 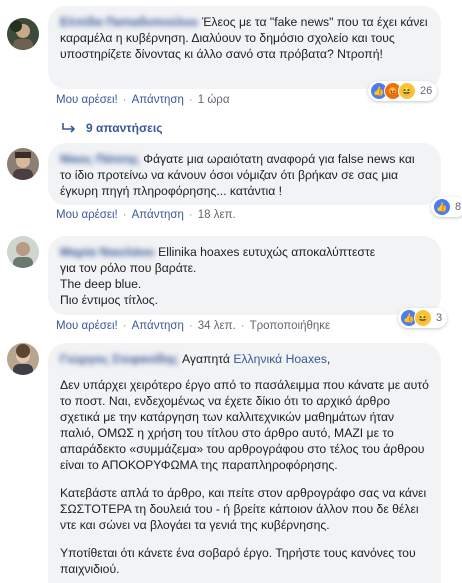 I want to click on edited-label: Τροποποιήθηκε, so click(x=290, y=326).